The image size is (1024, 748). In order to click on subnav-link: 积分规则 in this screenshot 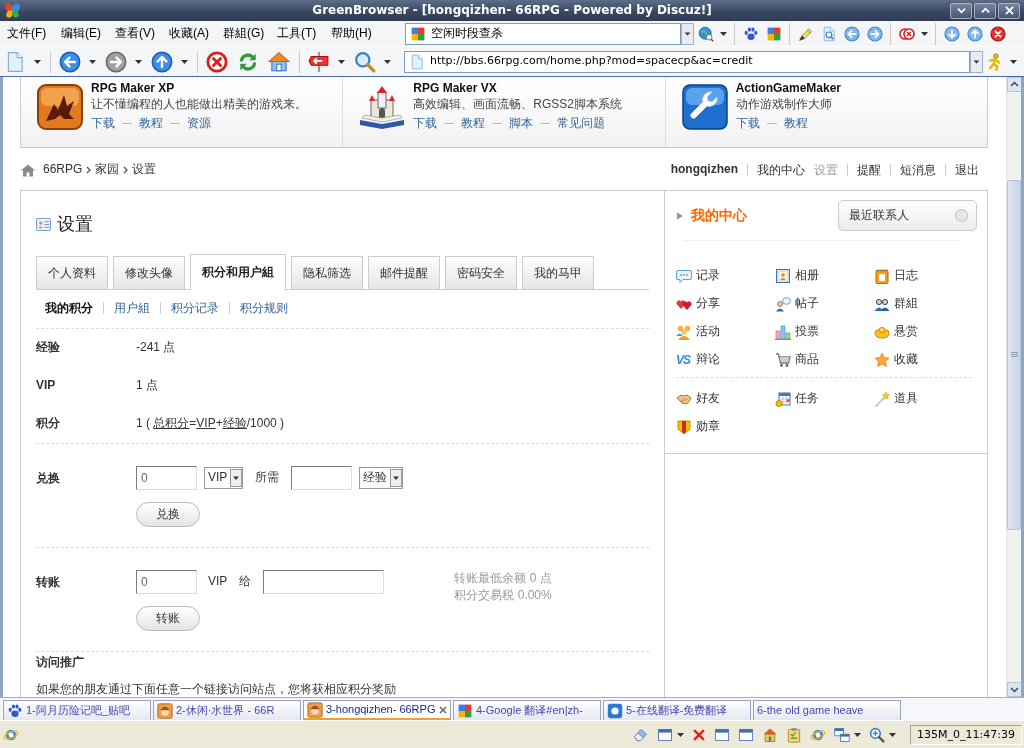, I will do `click(263, 308)`.